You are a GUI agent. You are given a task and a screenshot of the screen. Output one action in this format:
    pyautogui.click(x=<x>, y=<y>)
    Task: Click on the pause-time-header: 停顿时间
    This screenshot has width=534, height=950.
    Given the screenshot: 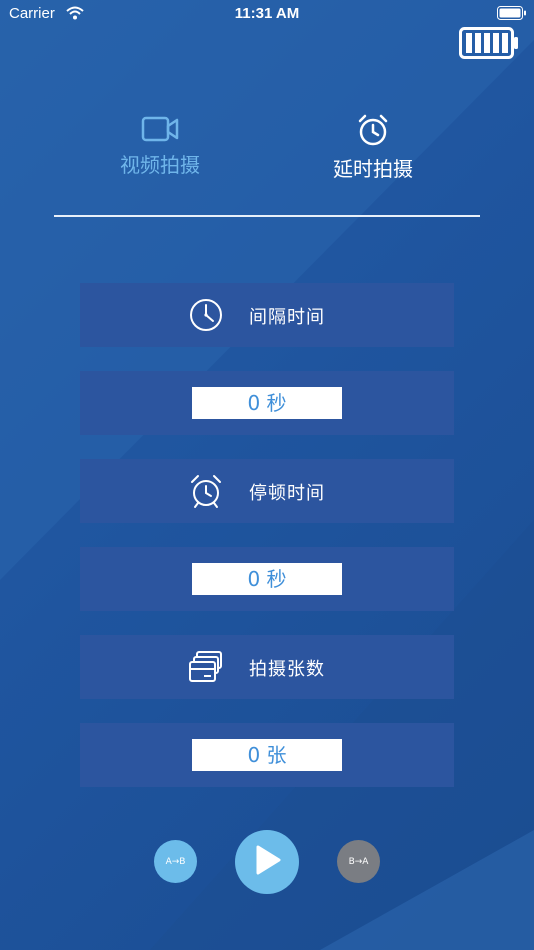 What is the action you would take?
    pyautogui.click(x=267, y=491)
    